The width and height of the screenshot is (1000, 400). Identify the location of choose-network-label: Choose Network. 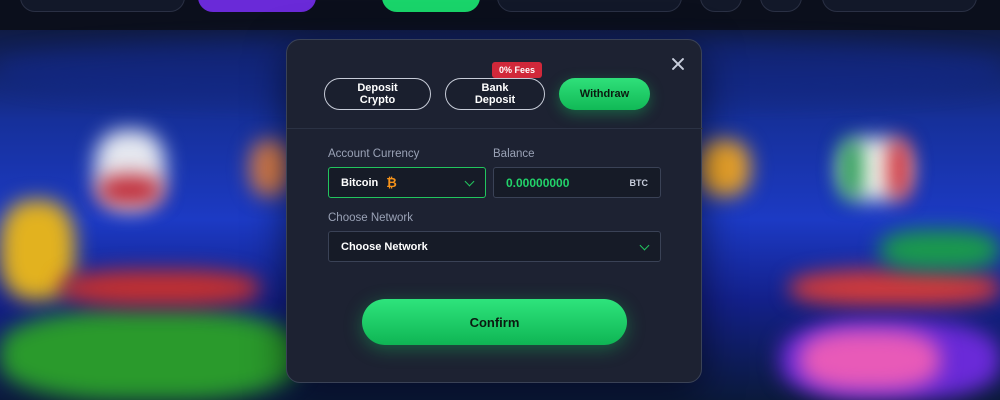
(371, 218).